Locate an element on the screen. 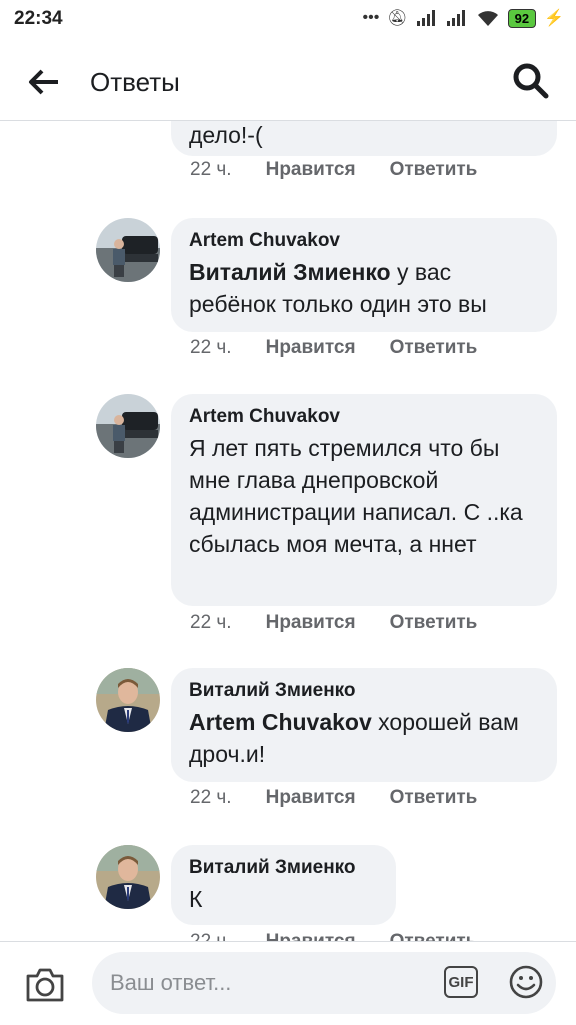 This screenshot has width=576, height=1025. charging-icon: ⚡ is located at coordinates (554, 18).